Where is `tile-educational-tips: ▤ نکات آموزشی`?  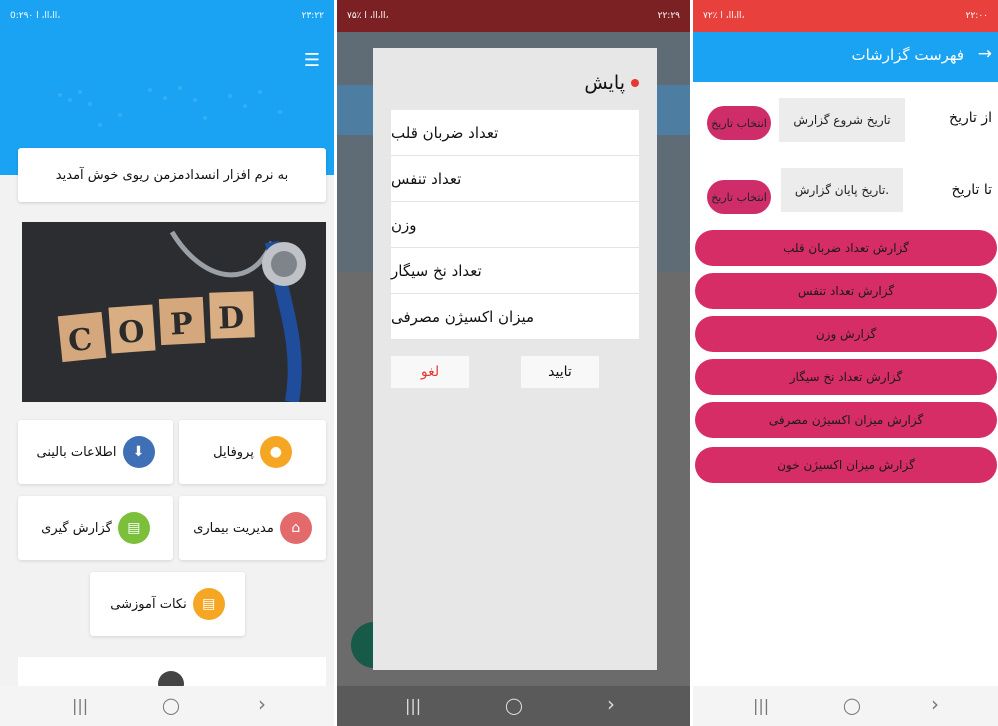
tile-educational-tips: ▤ نکات آموزشی is located at coordinates (167, 604).